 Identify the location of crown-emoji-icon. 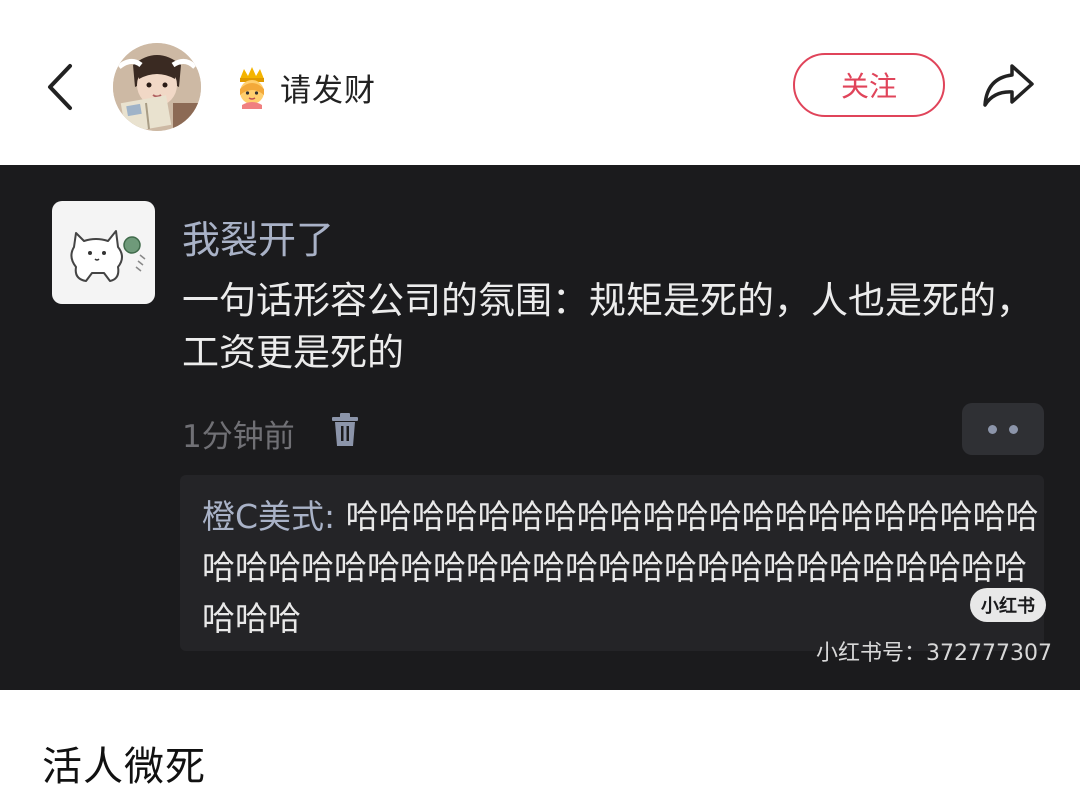
(252, 88).